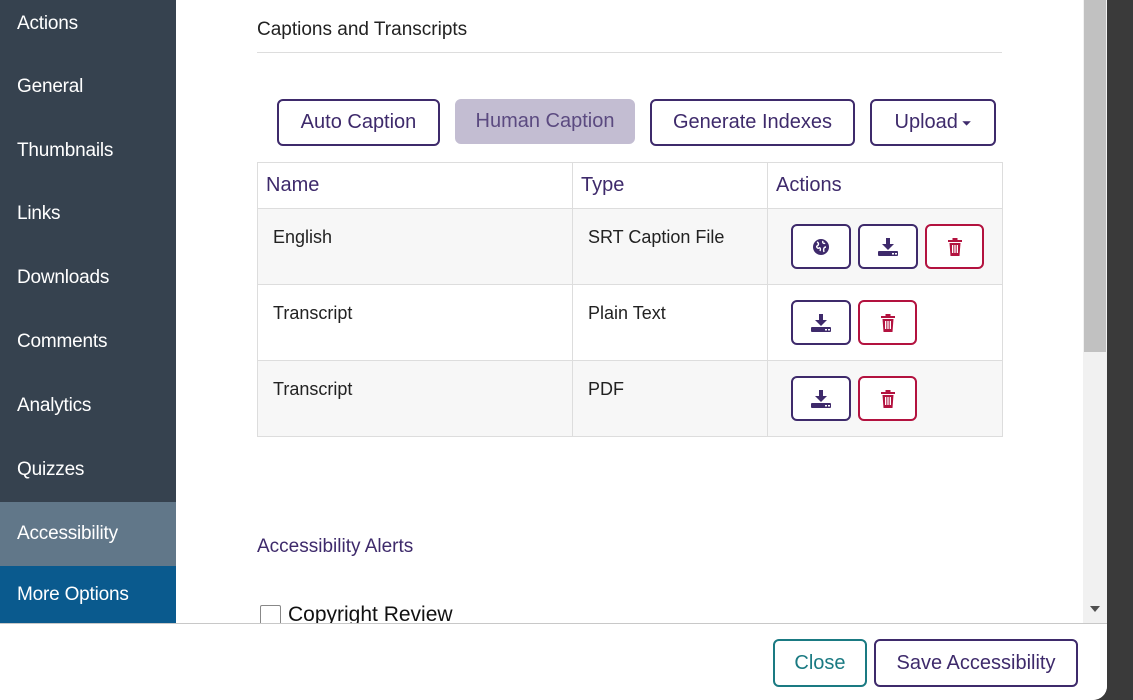 This screenshot has width=1133, height=700. I want to click on human-caption-button: Human Caption, so click(545, 121).